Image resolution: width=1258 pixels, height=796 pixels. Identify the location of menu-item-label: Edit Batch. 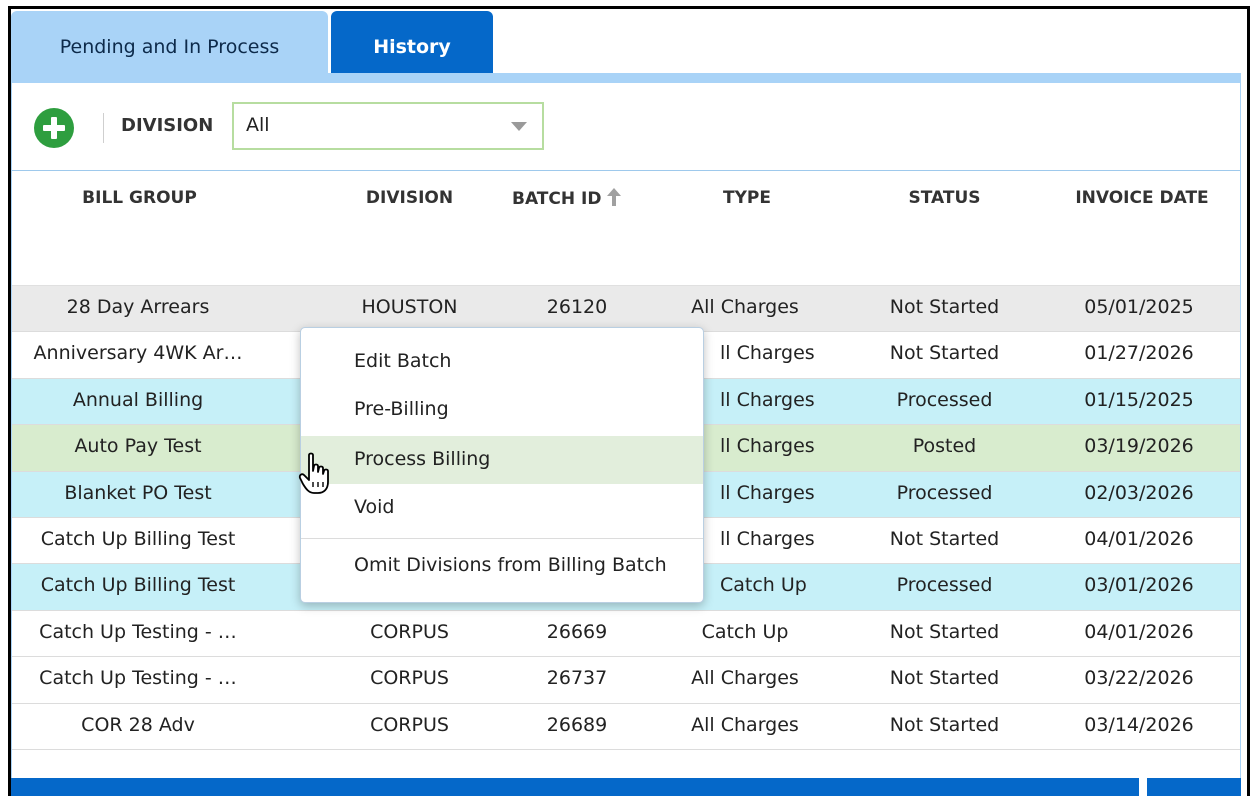
(403, 361).